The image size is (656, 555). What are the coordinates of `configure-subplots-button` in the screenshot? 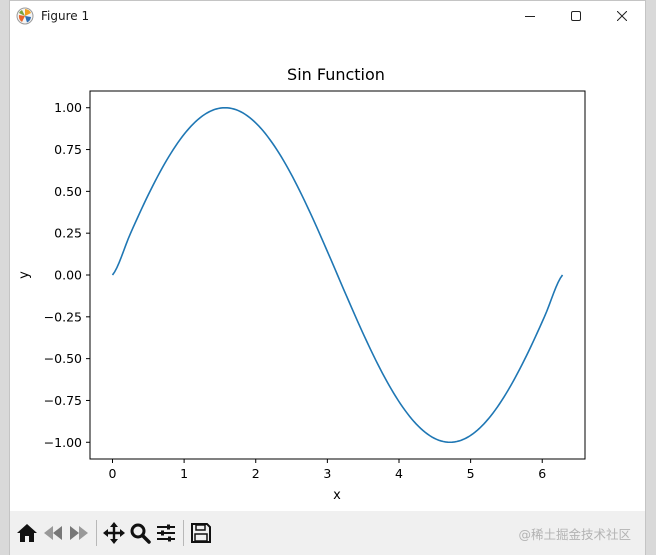 It's located at (166, 533).